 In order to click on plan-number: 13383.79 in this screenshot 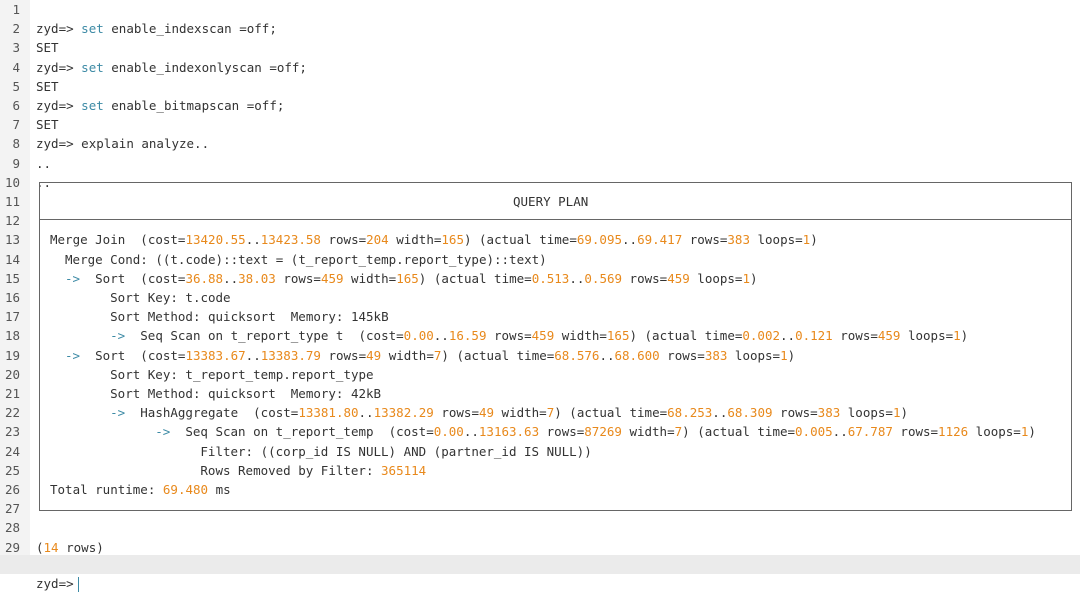, I will do `click(290, 355)`.